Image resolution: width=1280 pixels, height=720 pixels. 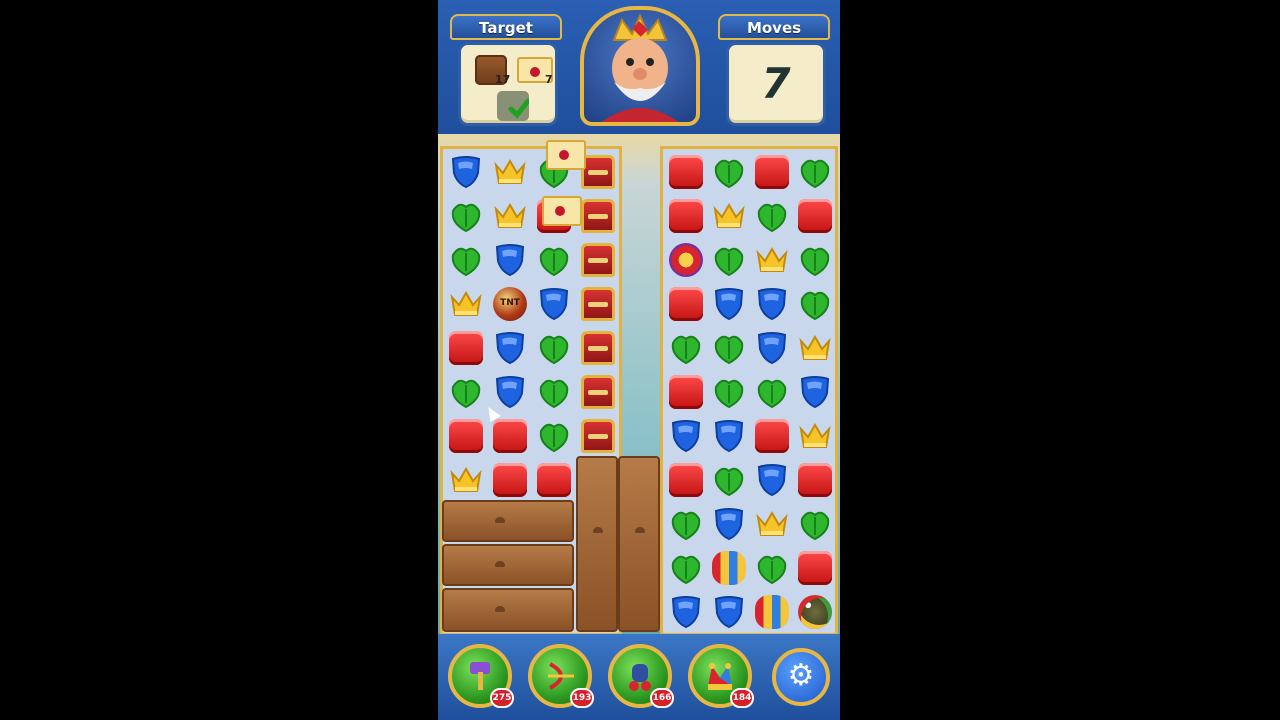 What do you see at coordinates (721, 676) in the screenshot?
I see `jester-hat-booster-button: 184` at bounding box center [721, 676].